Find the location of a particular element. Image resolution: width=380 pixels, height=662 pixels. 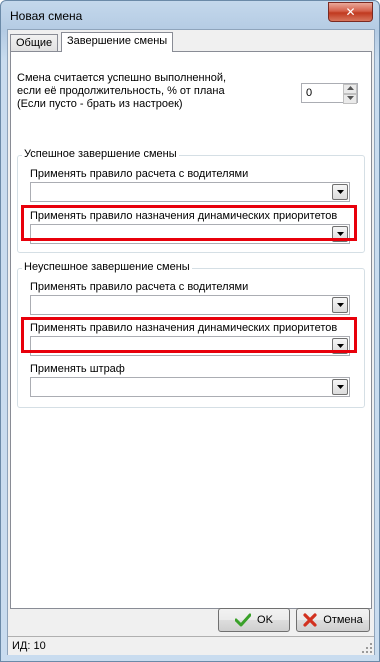

spinner-buttons is located at coordinates (350, 94).